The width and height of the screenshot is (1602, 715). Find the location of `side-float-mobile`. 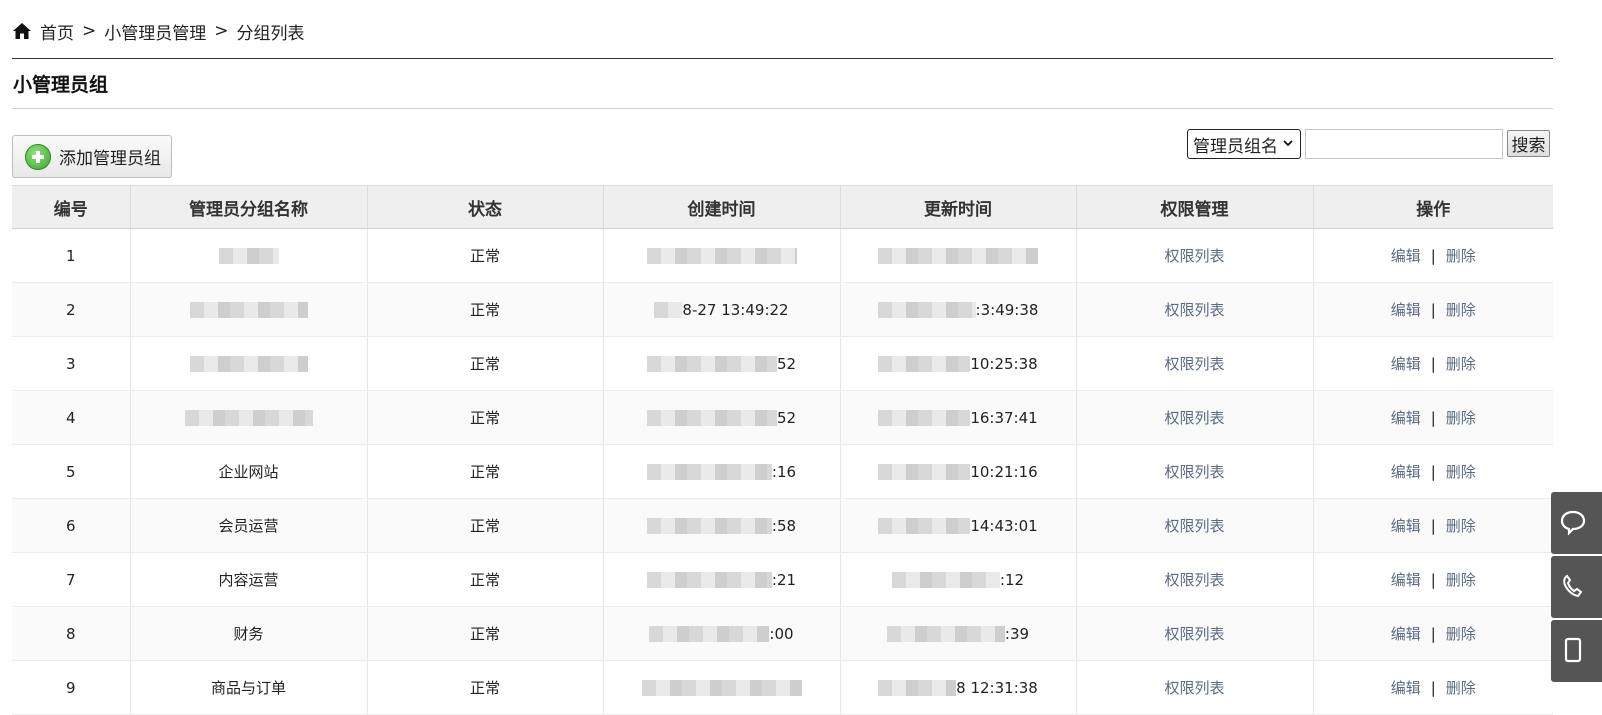

side-float-mobile is located at coordinates (1576, 651).